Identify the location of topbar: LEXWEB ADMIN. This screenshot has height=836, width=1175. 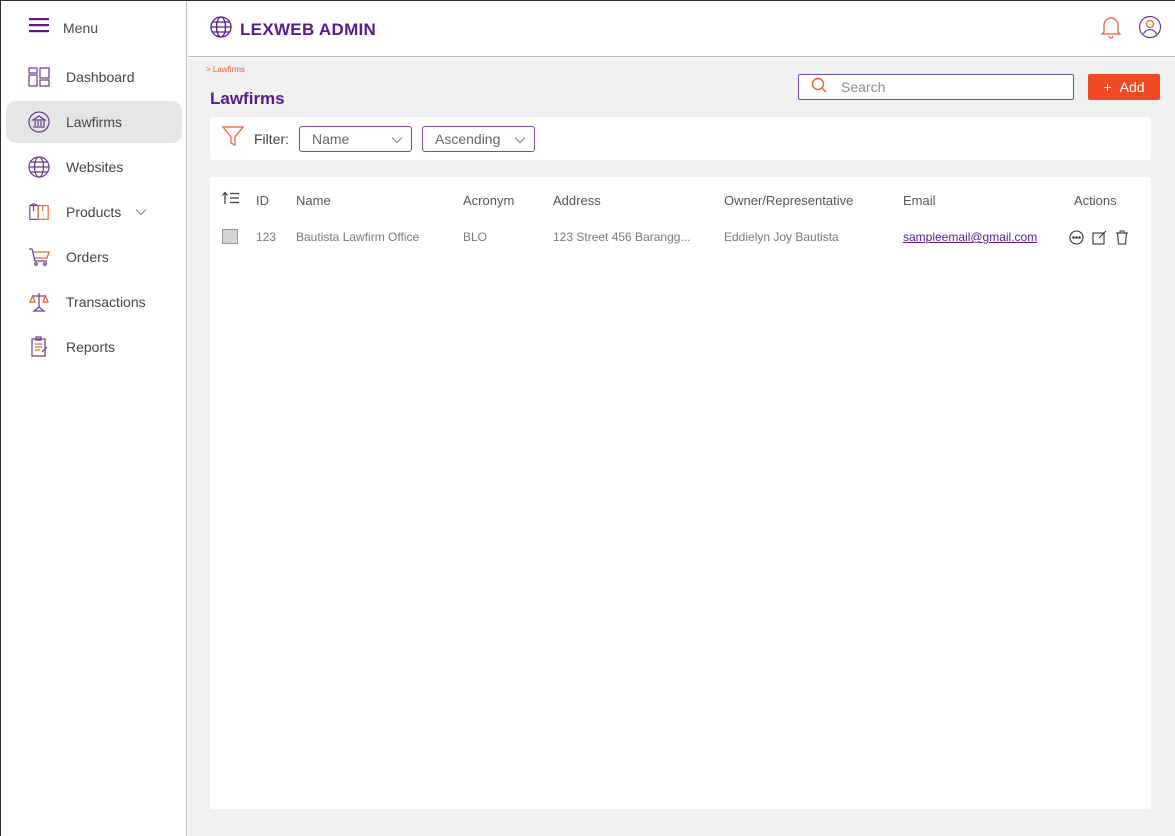
(681, 29).